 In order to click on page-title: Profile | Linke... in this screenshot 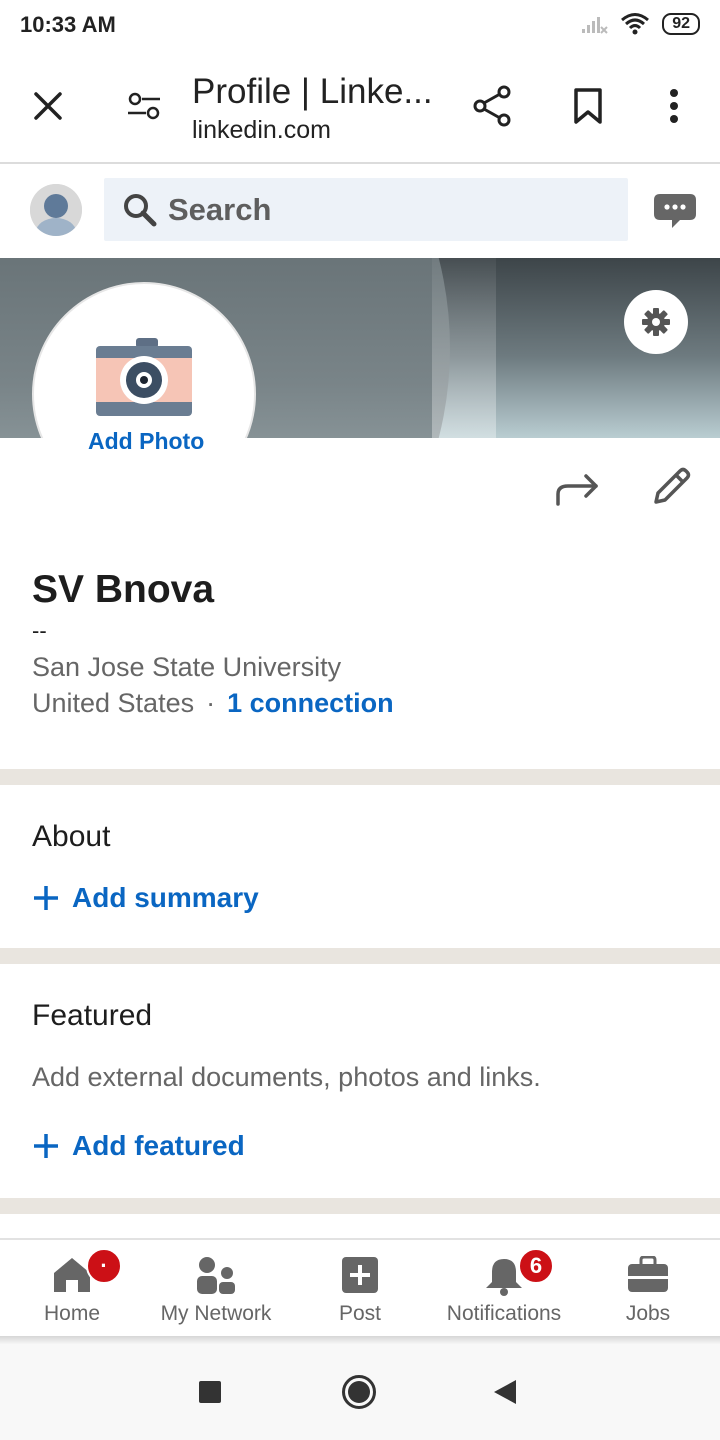, I will do `click(312, 91)`.